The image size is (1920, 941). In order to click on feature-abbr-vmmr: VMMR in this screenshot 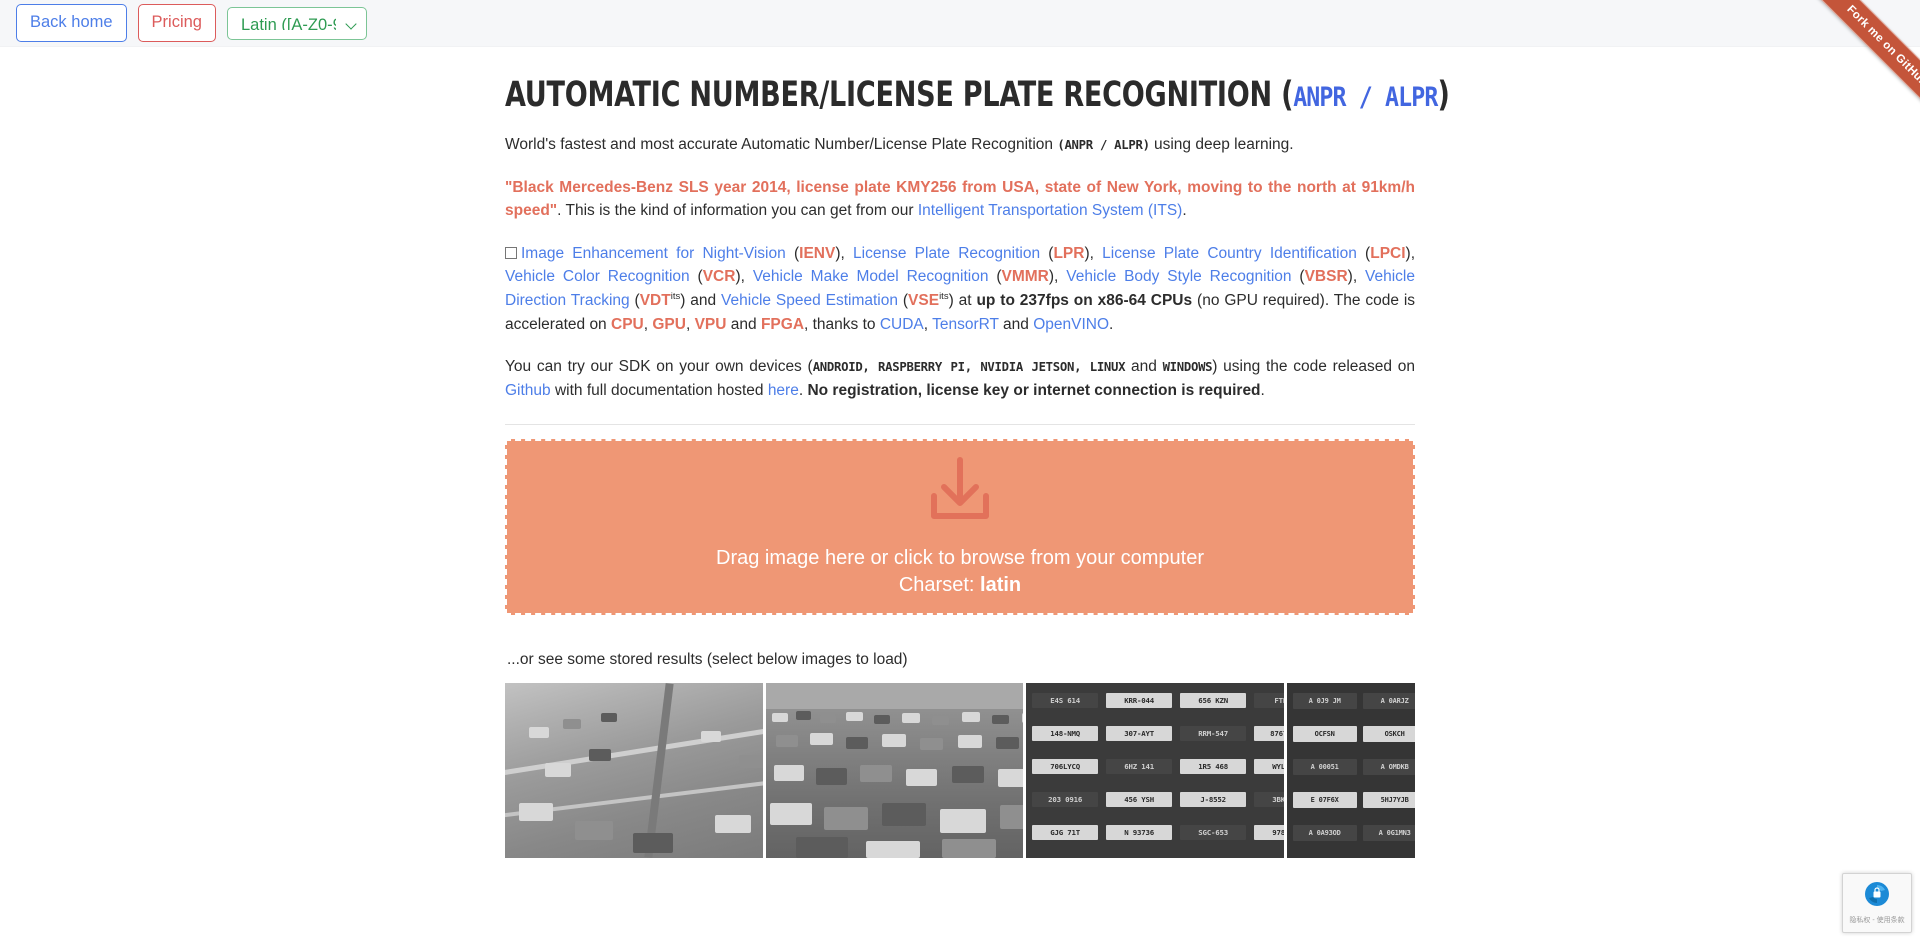, I will do `click(1025, 277)`.